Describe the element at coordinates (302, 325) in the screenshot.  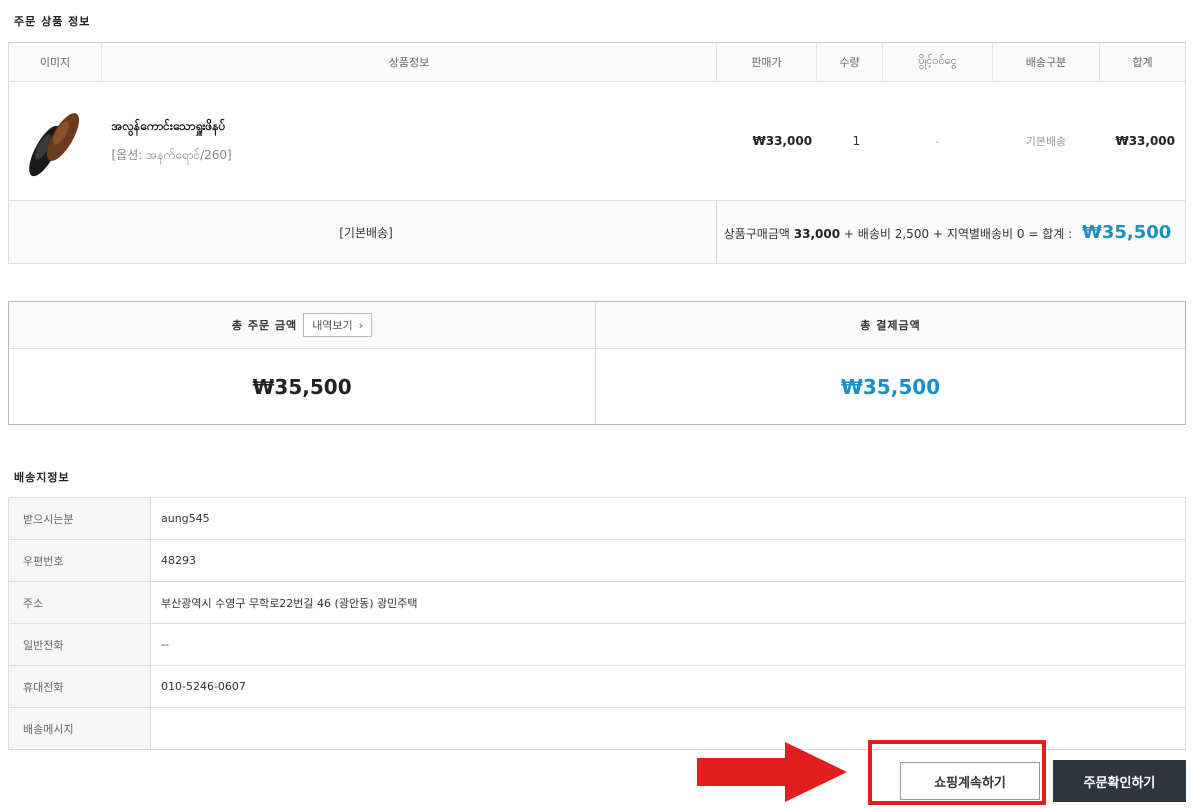
I see `order-total-header: 총 주문 금액 내역보기 ›` at that location.